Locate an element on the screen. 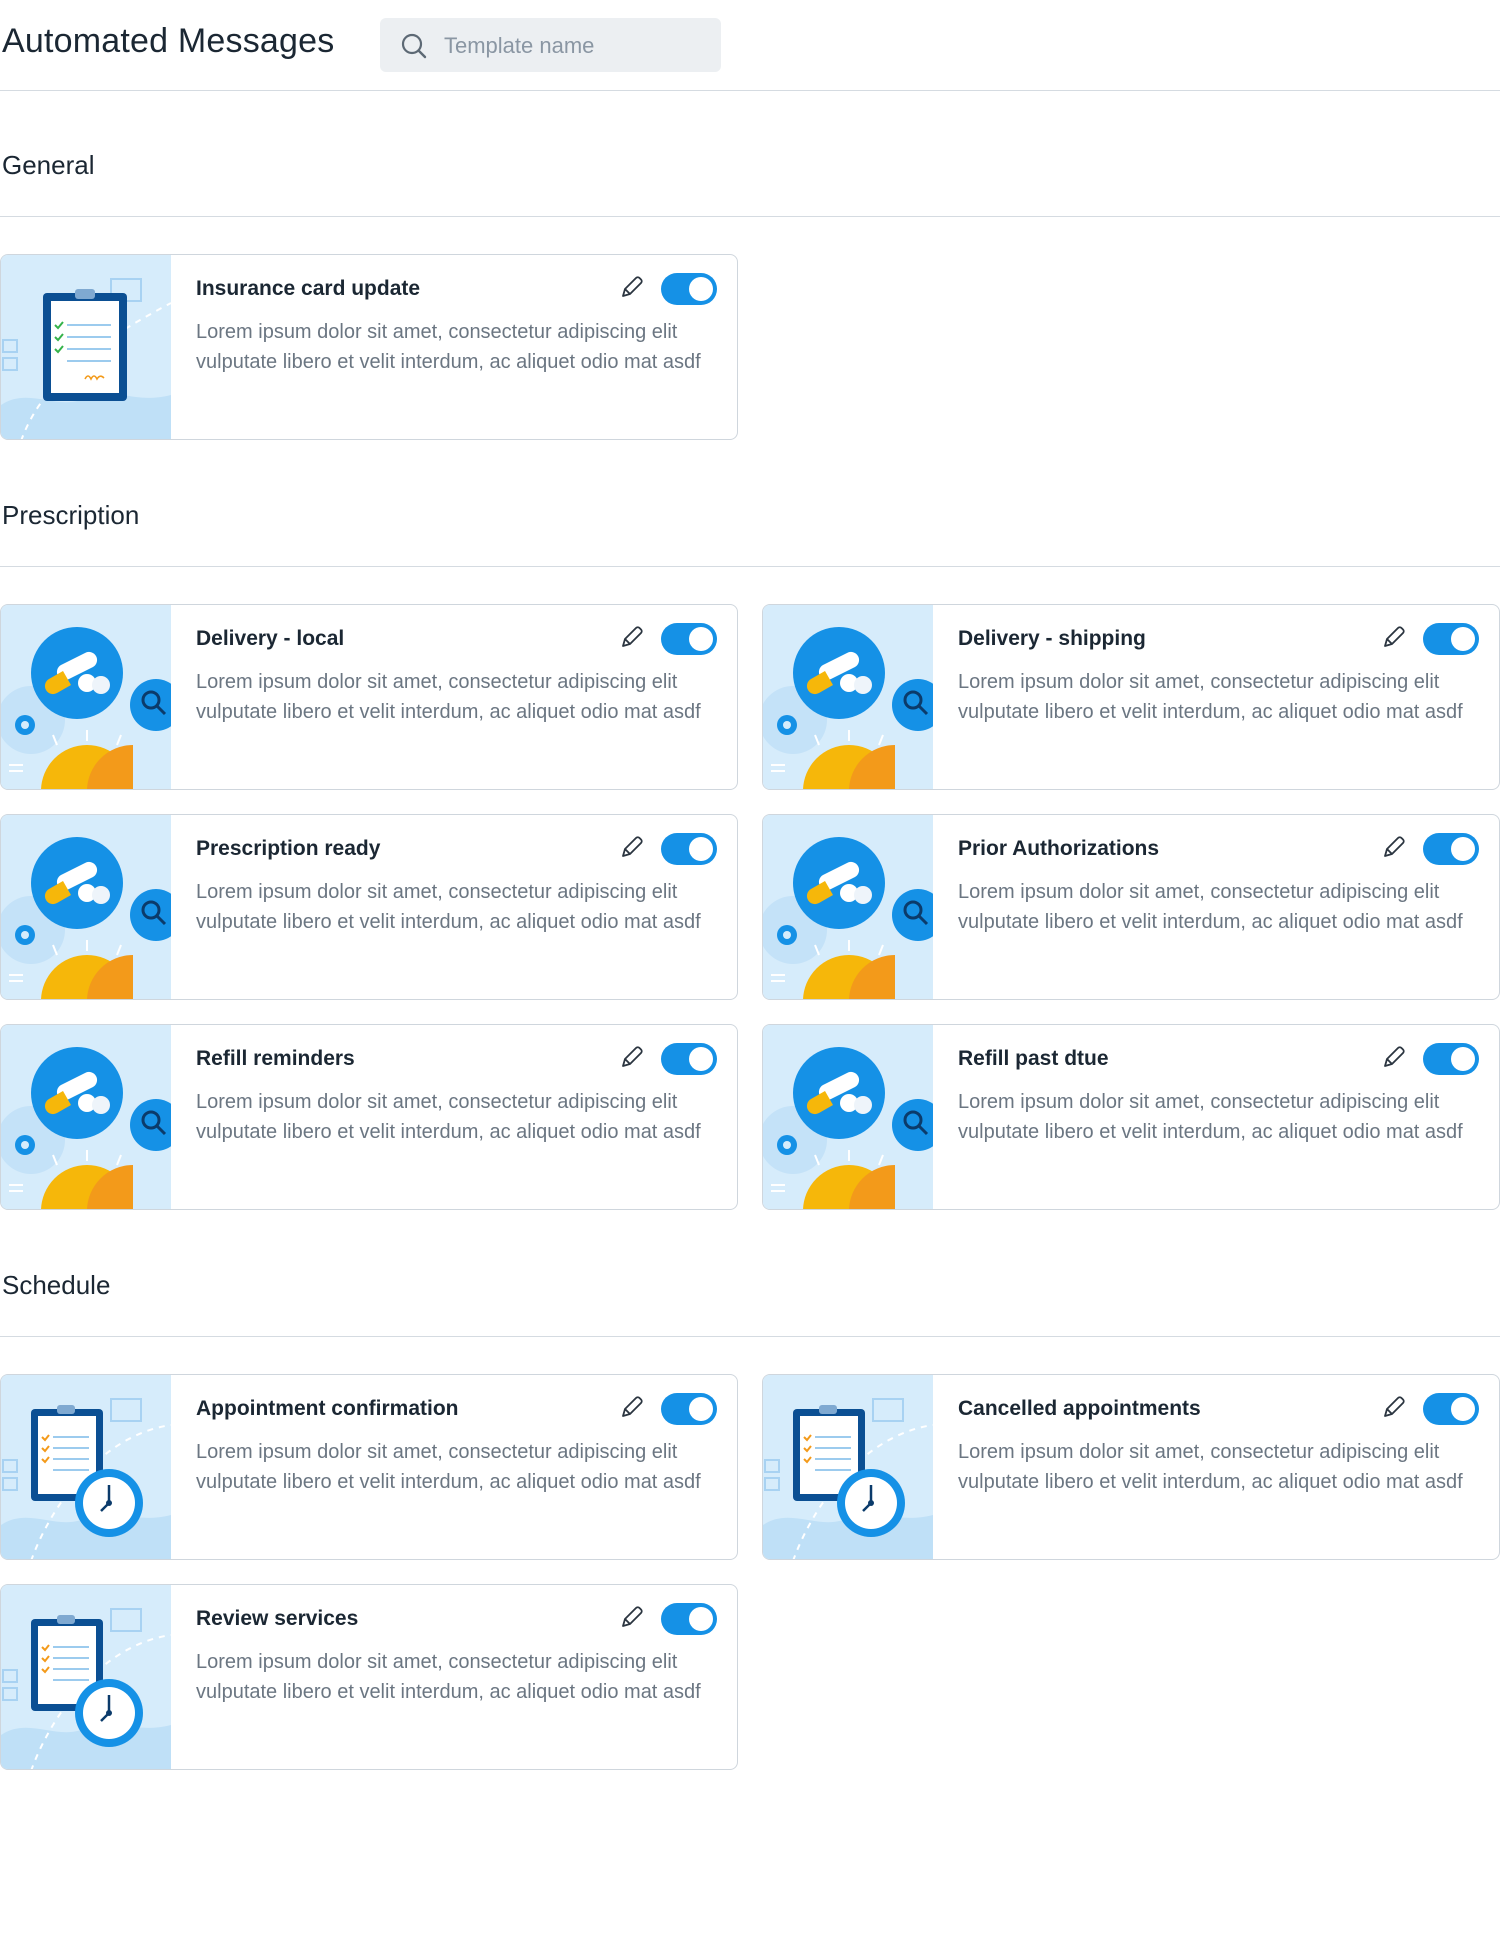 This screenshot has height=1950, width=1500. card-title: Prescription ready is located at coordinates (288, 848).